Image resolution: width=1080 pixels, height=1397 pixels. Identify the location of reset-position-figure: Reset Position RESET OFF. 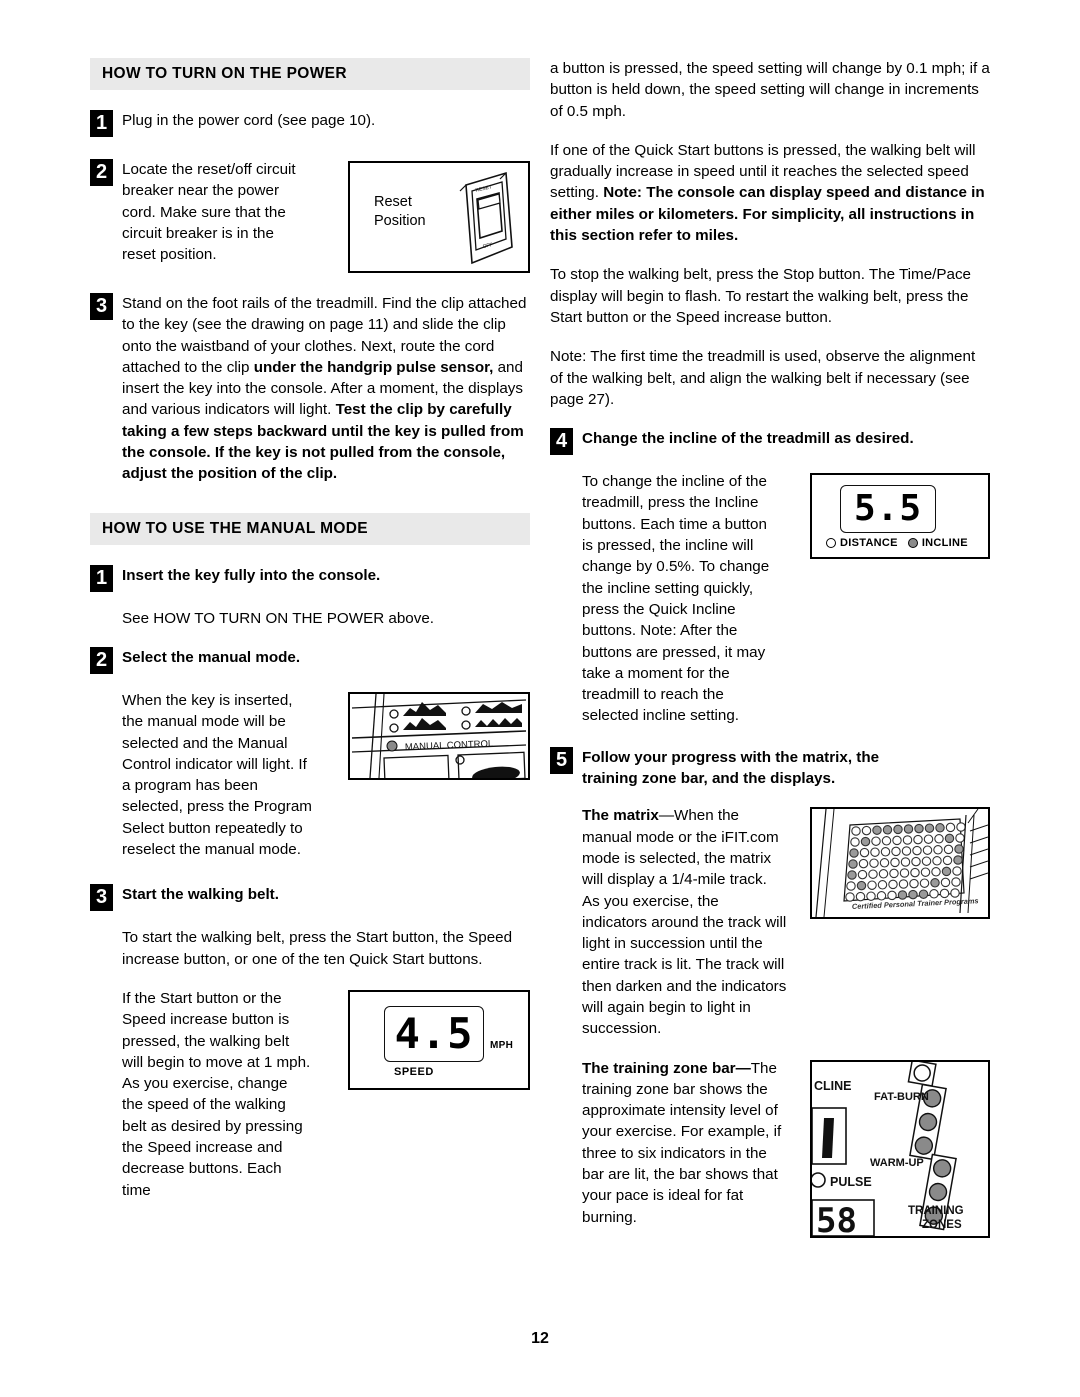
(439, 217).